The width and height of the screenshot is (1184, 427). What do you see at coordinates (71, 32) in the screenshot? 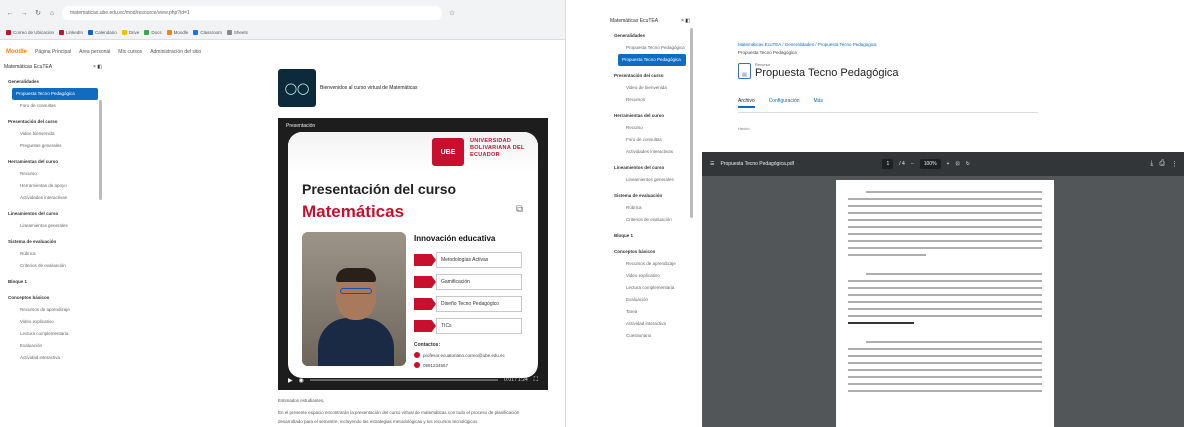
I see `bookmark-item: LinkedIn` at bounding box center [71, 32].